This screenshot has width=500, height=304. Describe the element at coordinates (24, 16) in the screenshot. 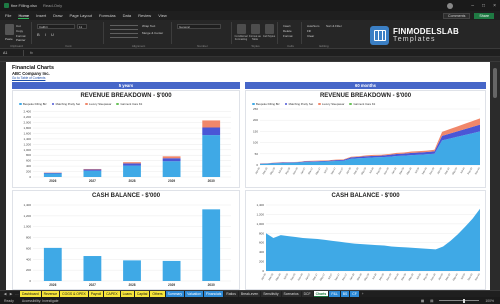

I see `menu-home: Home` at that location.